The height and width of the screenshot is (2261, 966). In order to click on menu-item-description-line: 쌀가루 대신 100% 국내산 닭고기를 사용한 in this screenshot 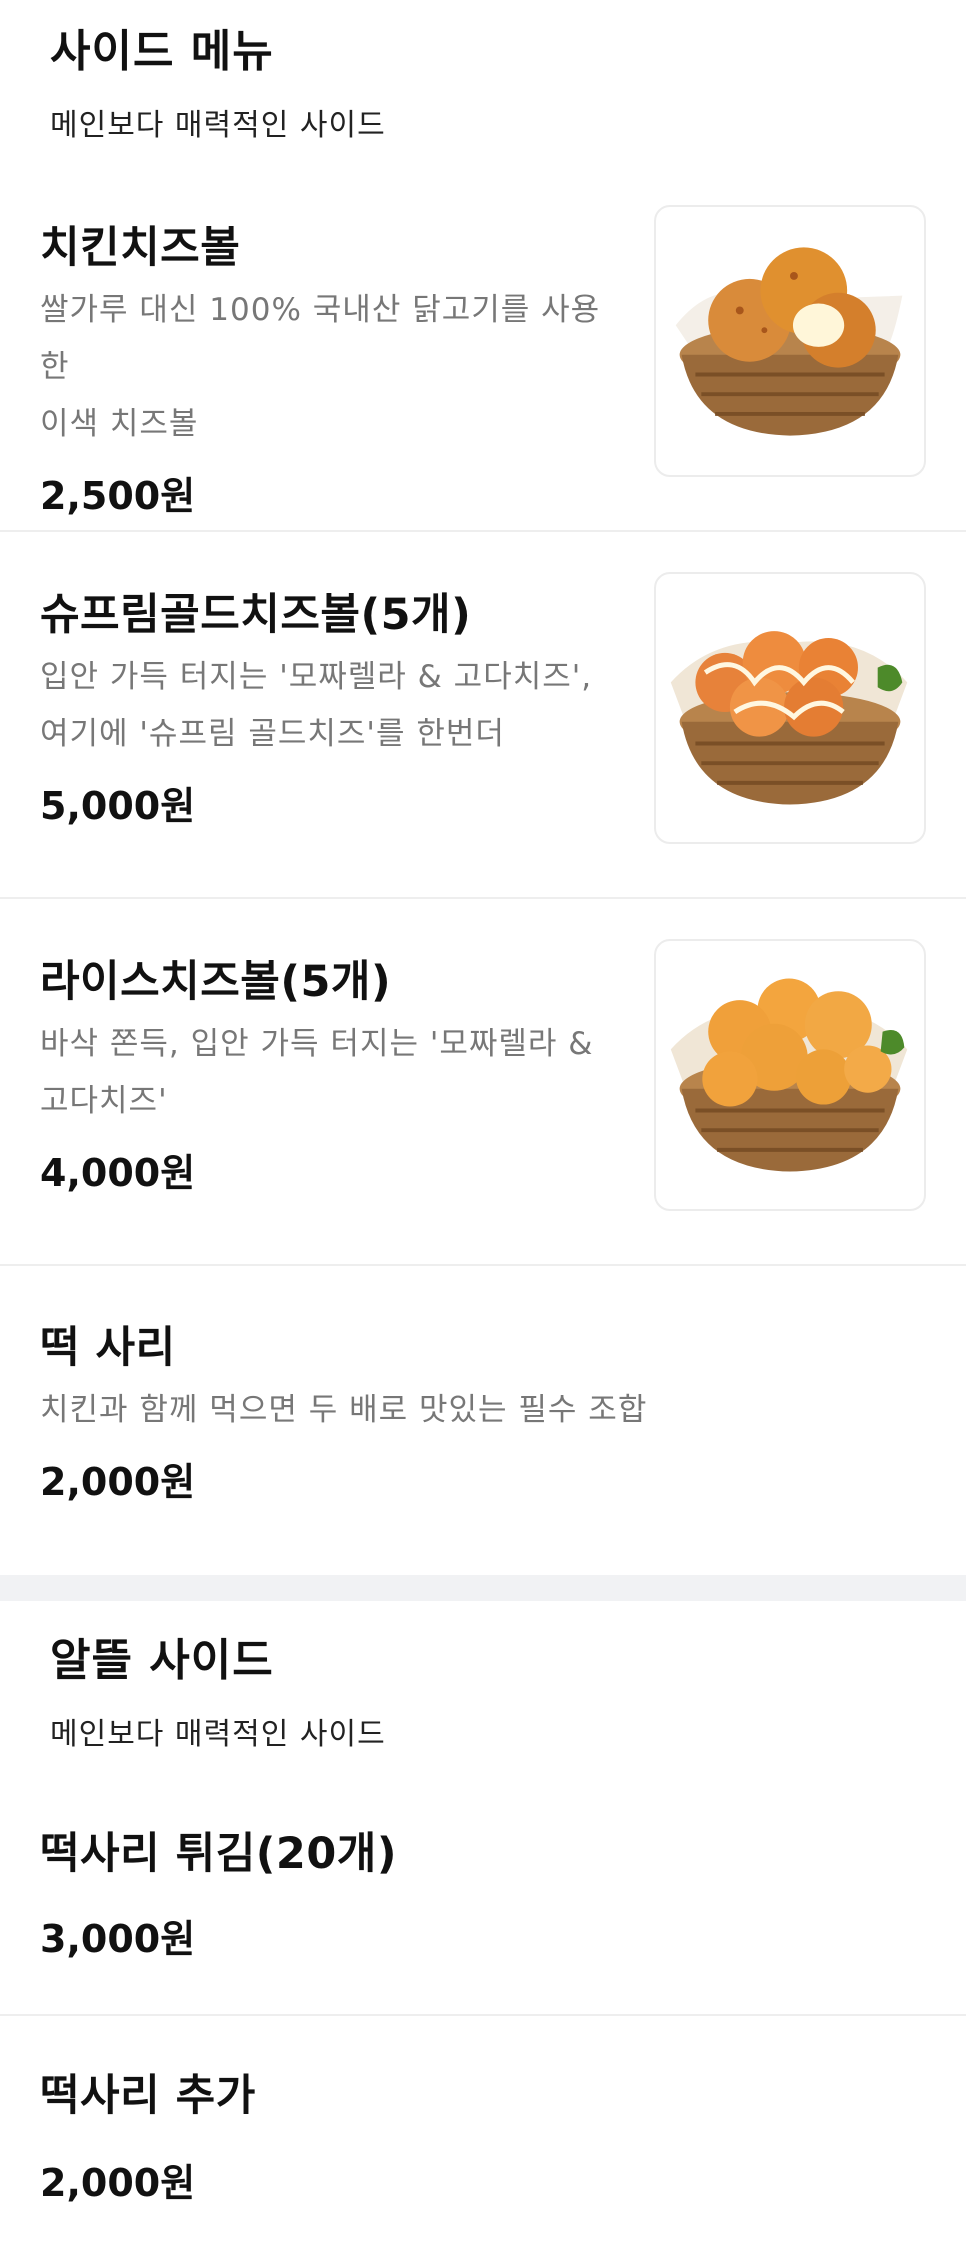, I will do `click(320, 338)`.